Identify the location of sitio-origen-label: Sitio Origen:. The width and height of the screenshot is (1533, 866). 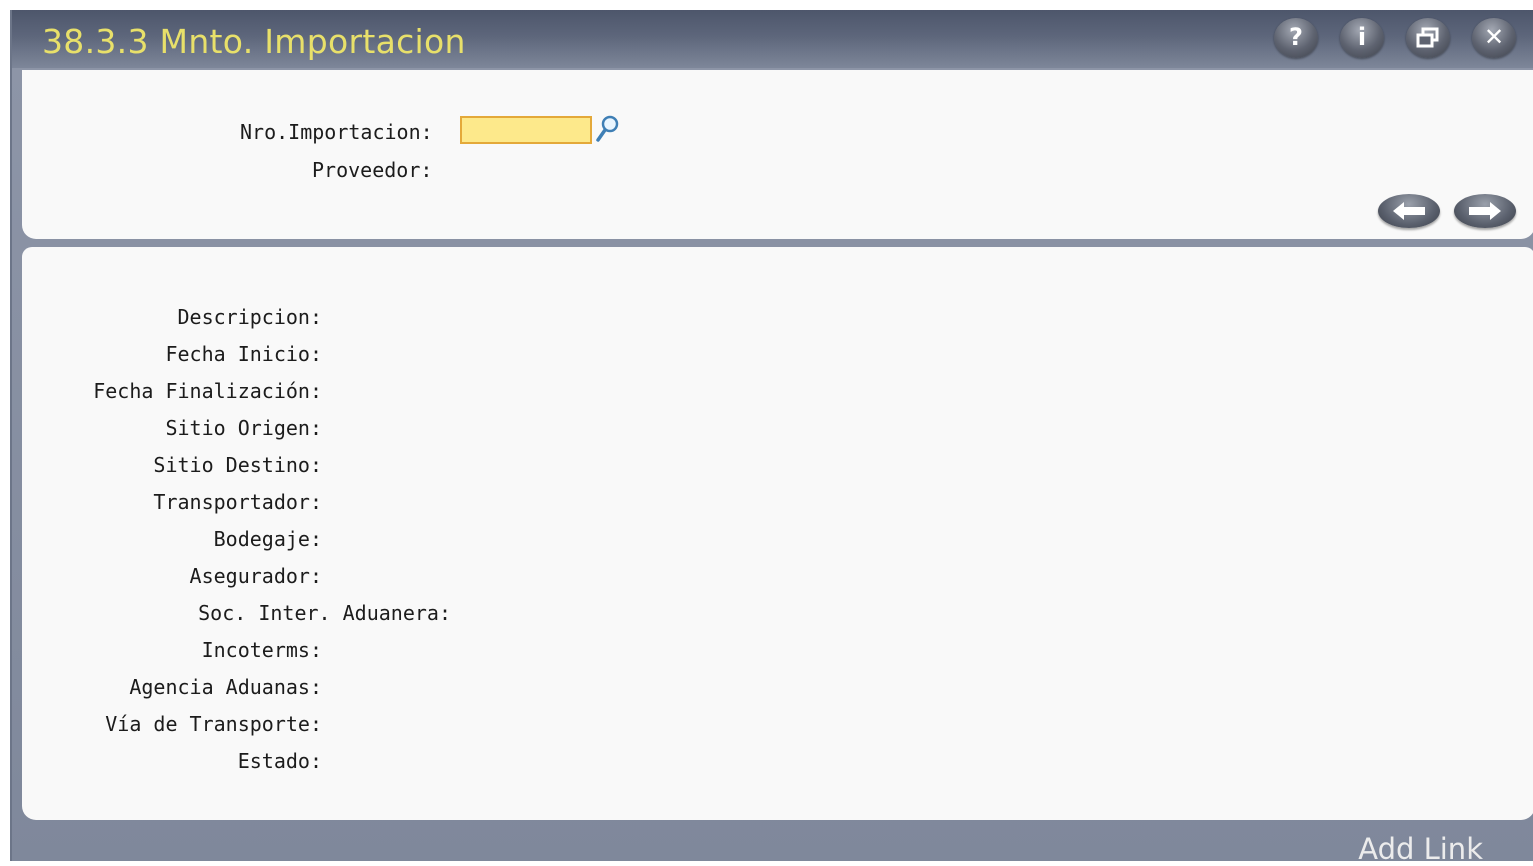
(243, 428).